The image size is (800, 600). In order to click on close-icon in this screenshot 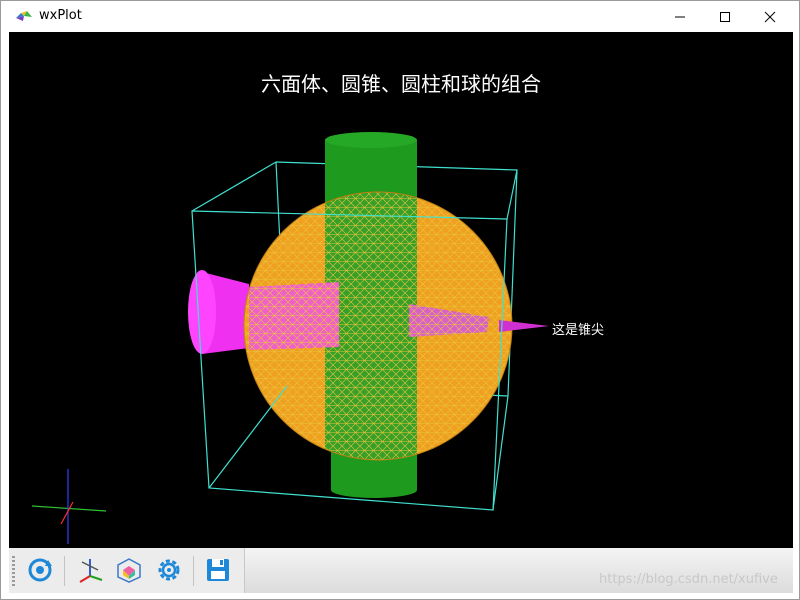, I will do `click(770, 16)`.